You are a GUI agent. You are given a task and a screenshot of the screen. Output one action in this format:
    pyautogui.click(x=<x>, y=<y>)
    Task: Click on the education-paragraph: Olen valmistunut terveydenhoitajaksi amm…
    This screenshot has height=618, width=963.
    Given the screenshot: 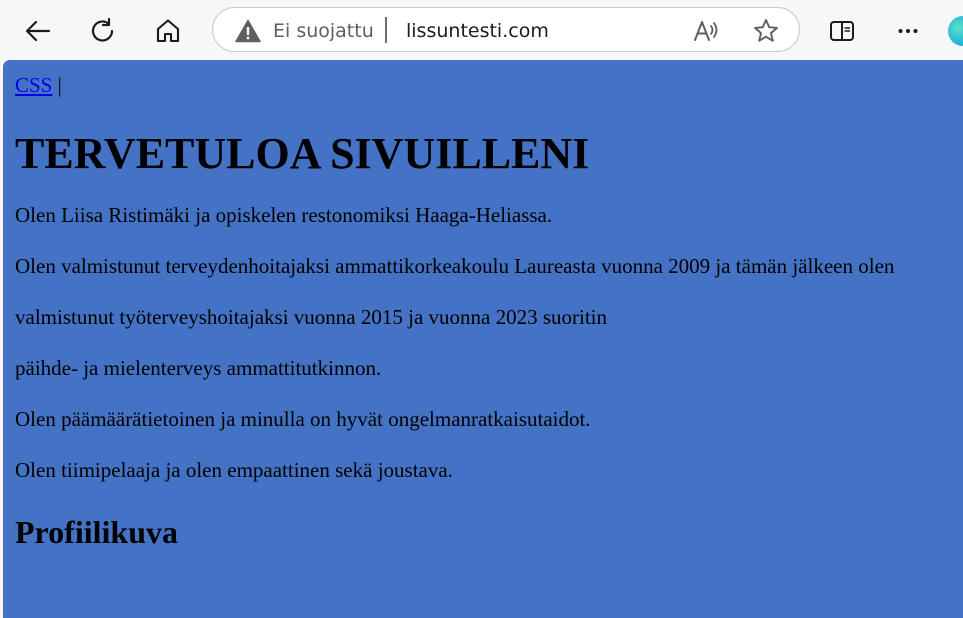 What is the action you would take?
    pyautogui.click(x=455, y=266)
    